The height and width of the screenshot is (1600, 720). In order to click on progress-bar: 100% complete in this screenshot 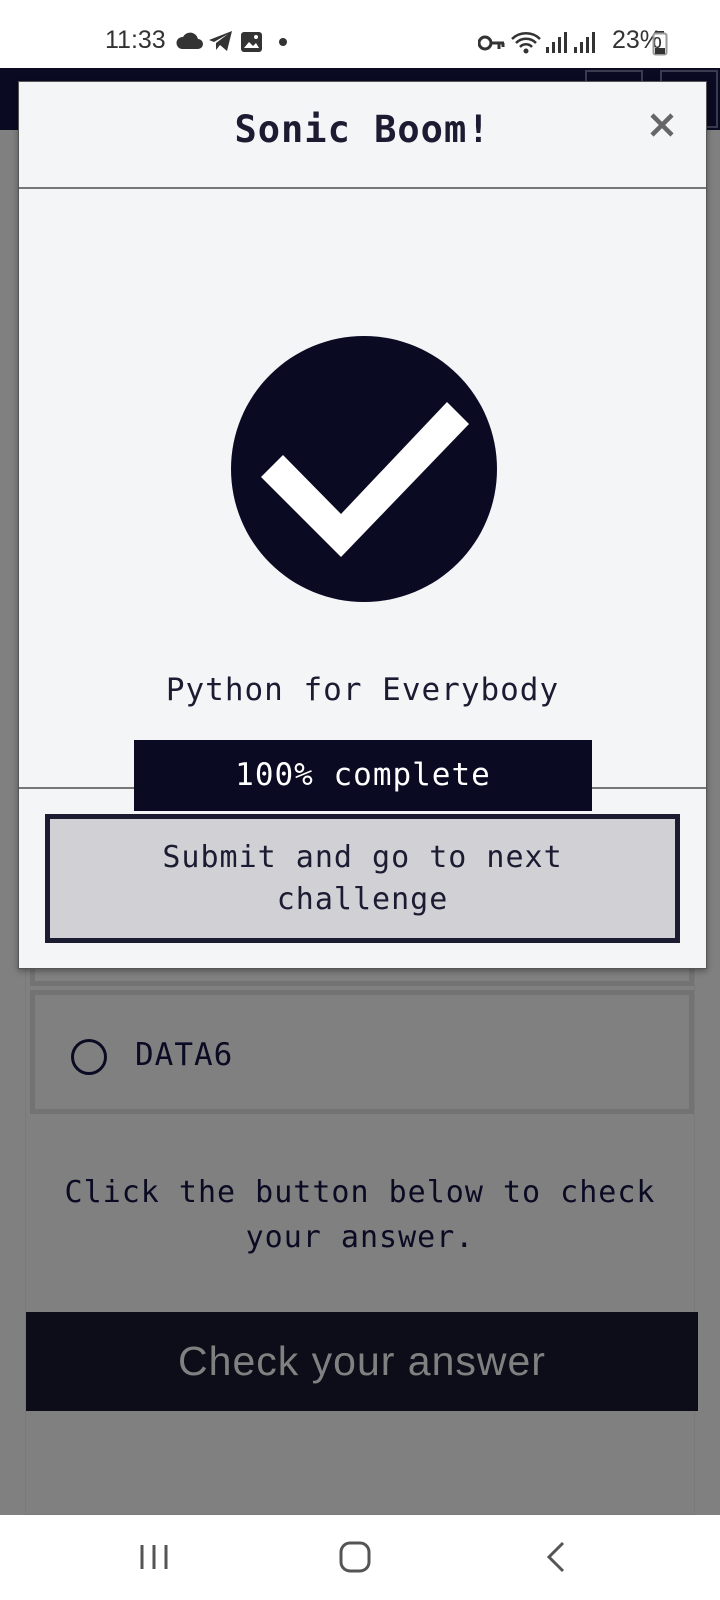, I will do `click(363, 775)`.